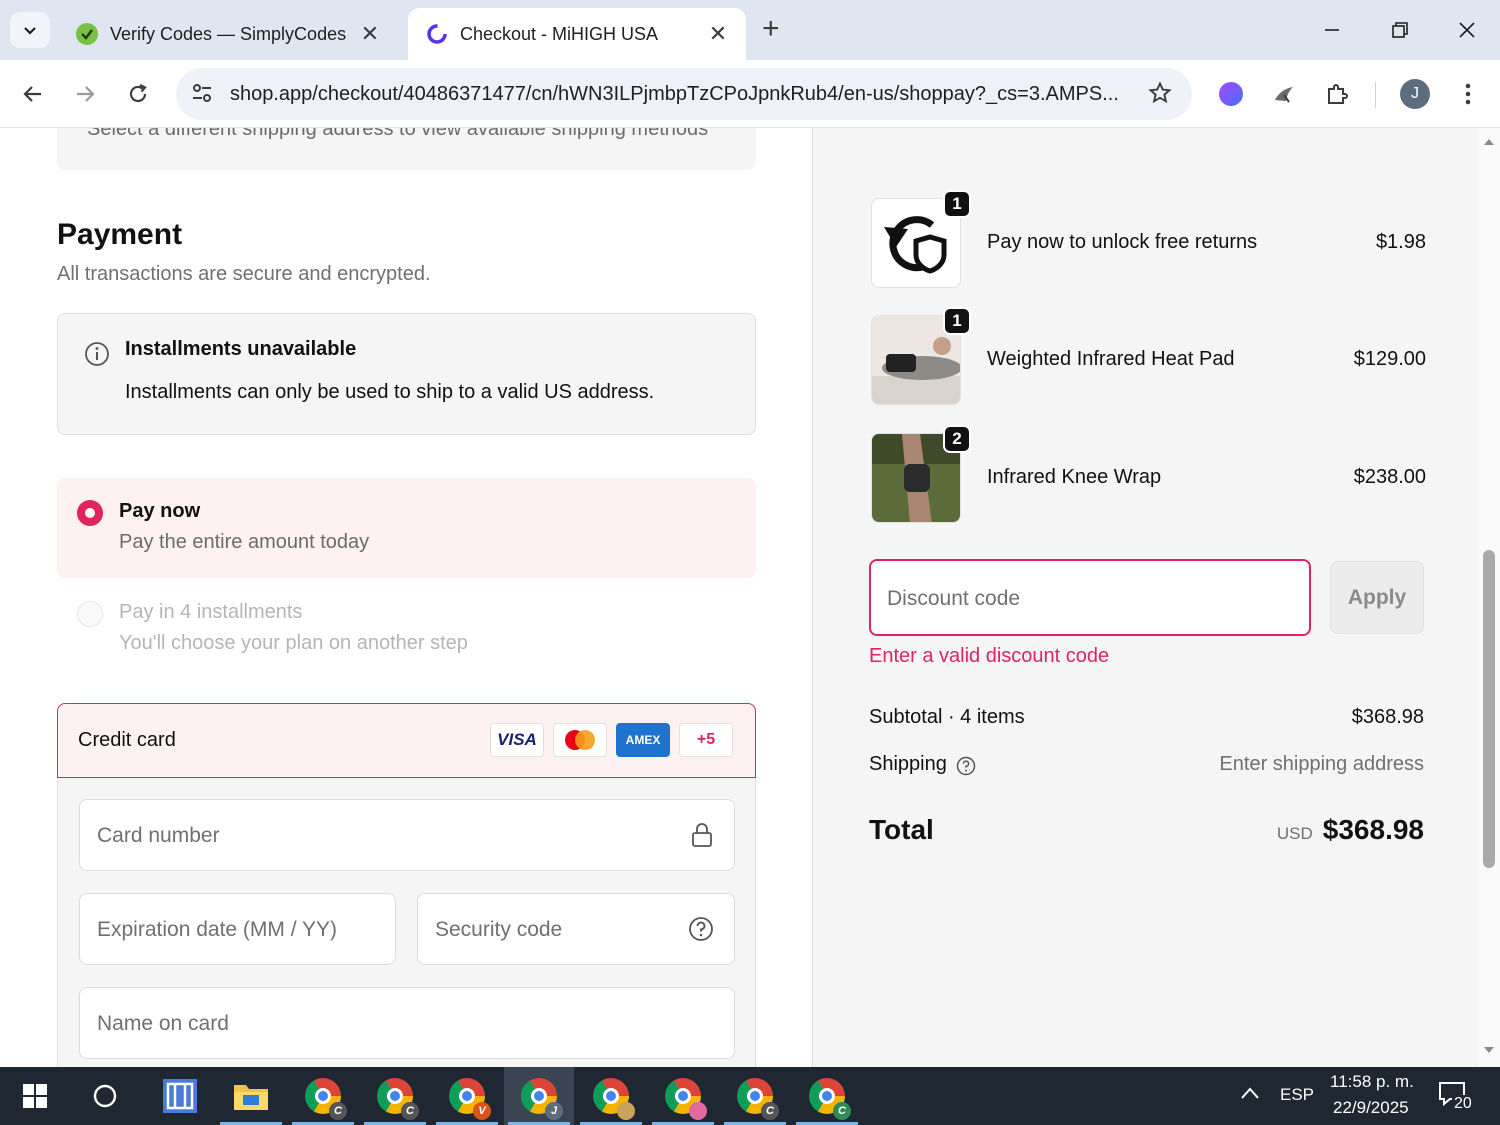 This screenshot has width=1500, height=1125. I want to click on chrome-window-3: V, so click(467, 1096).